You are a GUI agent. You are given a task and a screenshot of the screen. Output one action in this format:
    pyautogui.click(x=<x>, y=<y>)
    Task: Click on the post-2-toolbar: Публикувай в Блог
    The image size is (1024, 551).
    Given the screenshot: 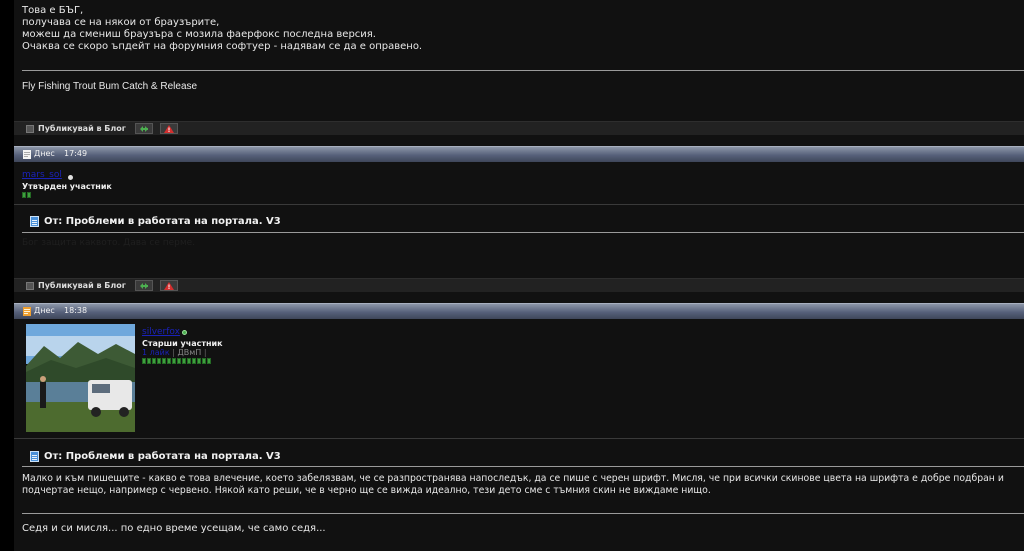 What is the action you would take?
    pyautogui.click(x=519, y=285)
    